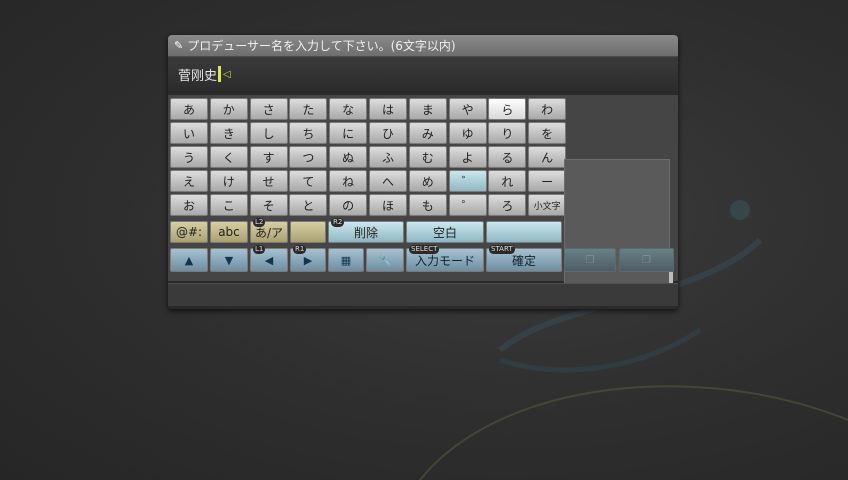 The height and width of the screenshot is (480, 848). I want to click on kana-key-label: ほ, so click(387, 205).